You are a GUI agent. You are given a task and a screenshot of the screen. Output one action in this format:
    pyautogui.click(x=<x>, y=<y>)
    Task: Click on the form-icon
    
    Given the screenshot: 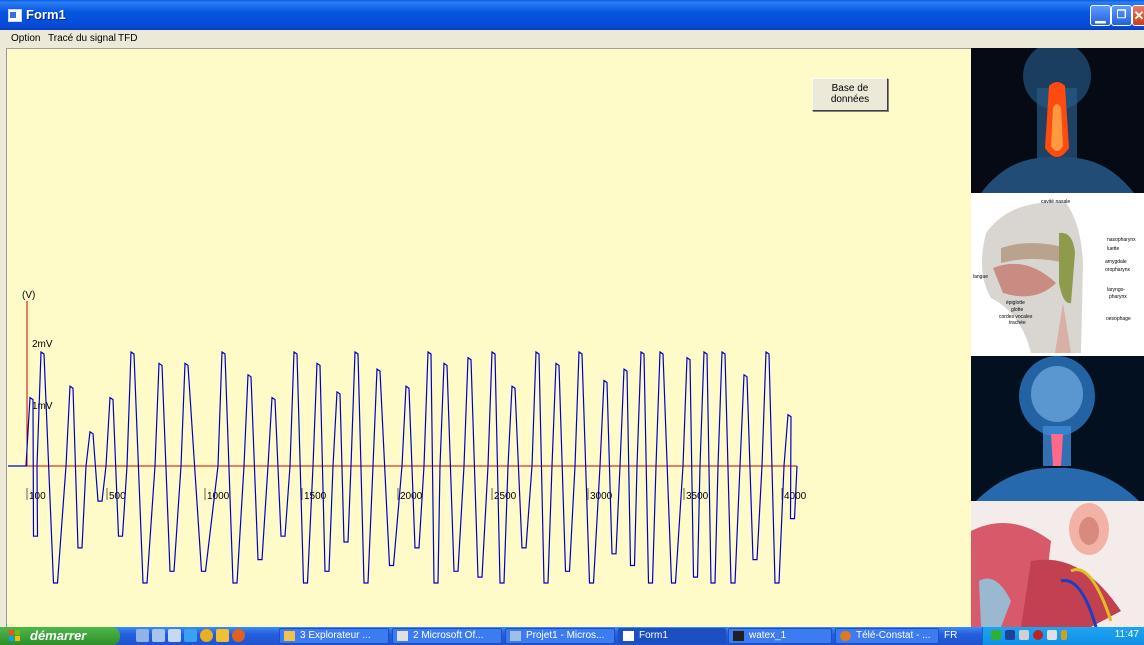 What is the action you would take?
    pyautogui.click(x=628, y=636)
    